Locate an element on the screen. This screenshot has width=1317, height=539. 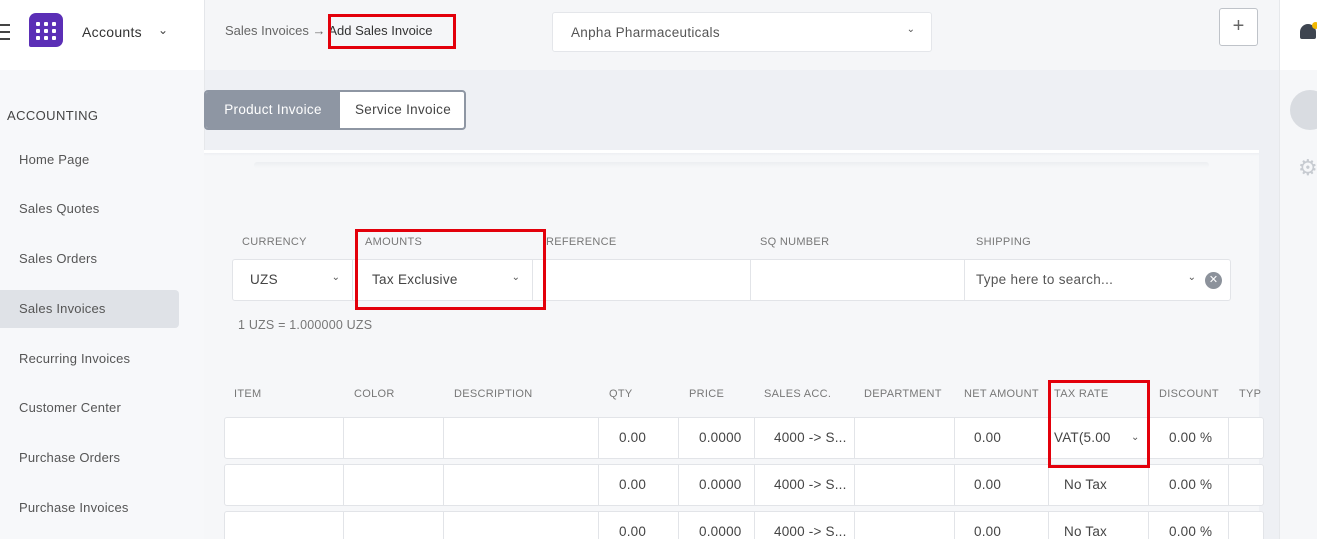
column-header-sales-account: SALES ACC. is located at coordinates (798, 394).